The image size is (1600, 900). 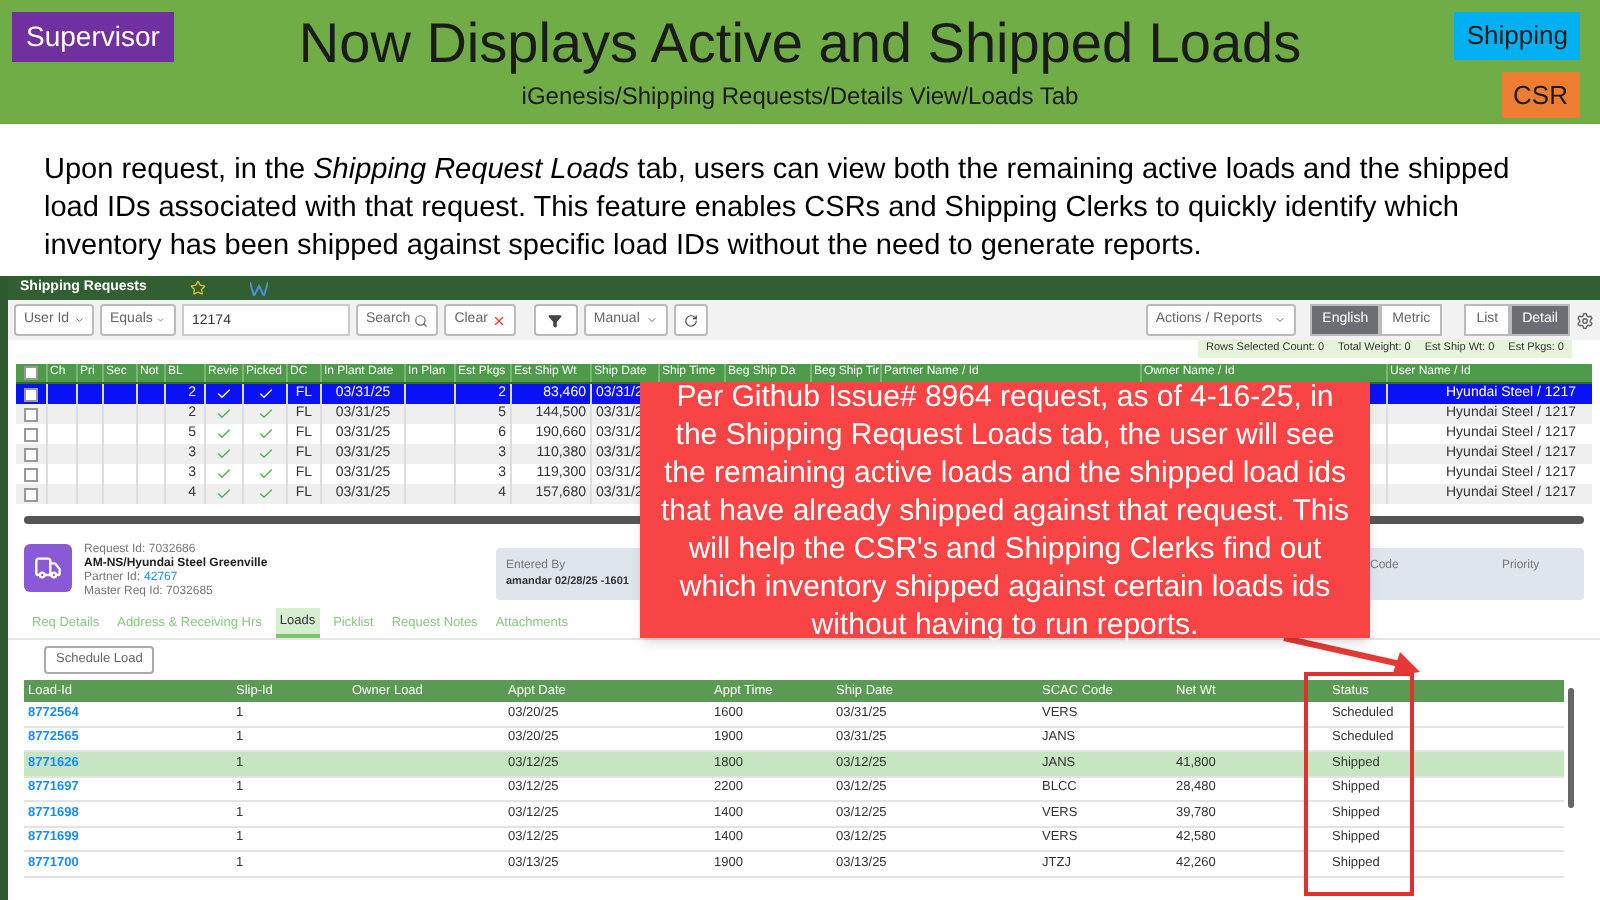 I want to click on tag: CSR, so click(x=1540, y=94).